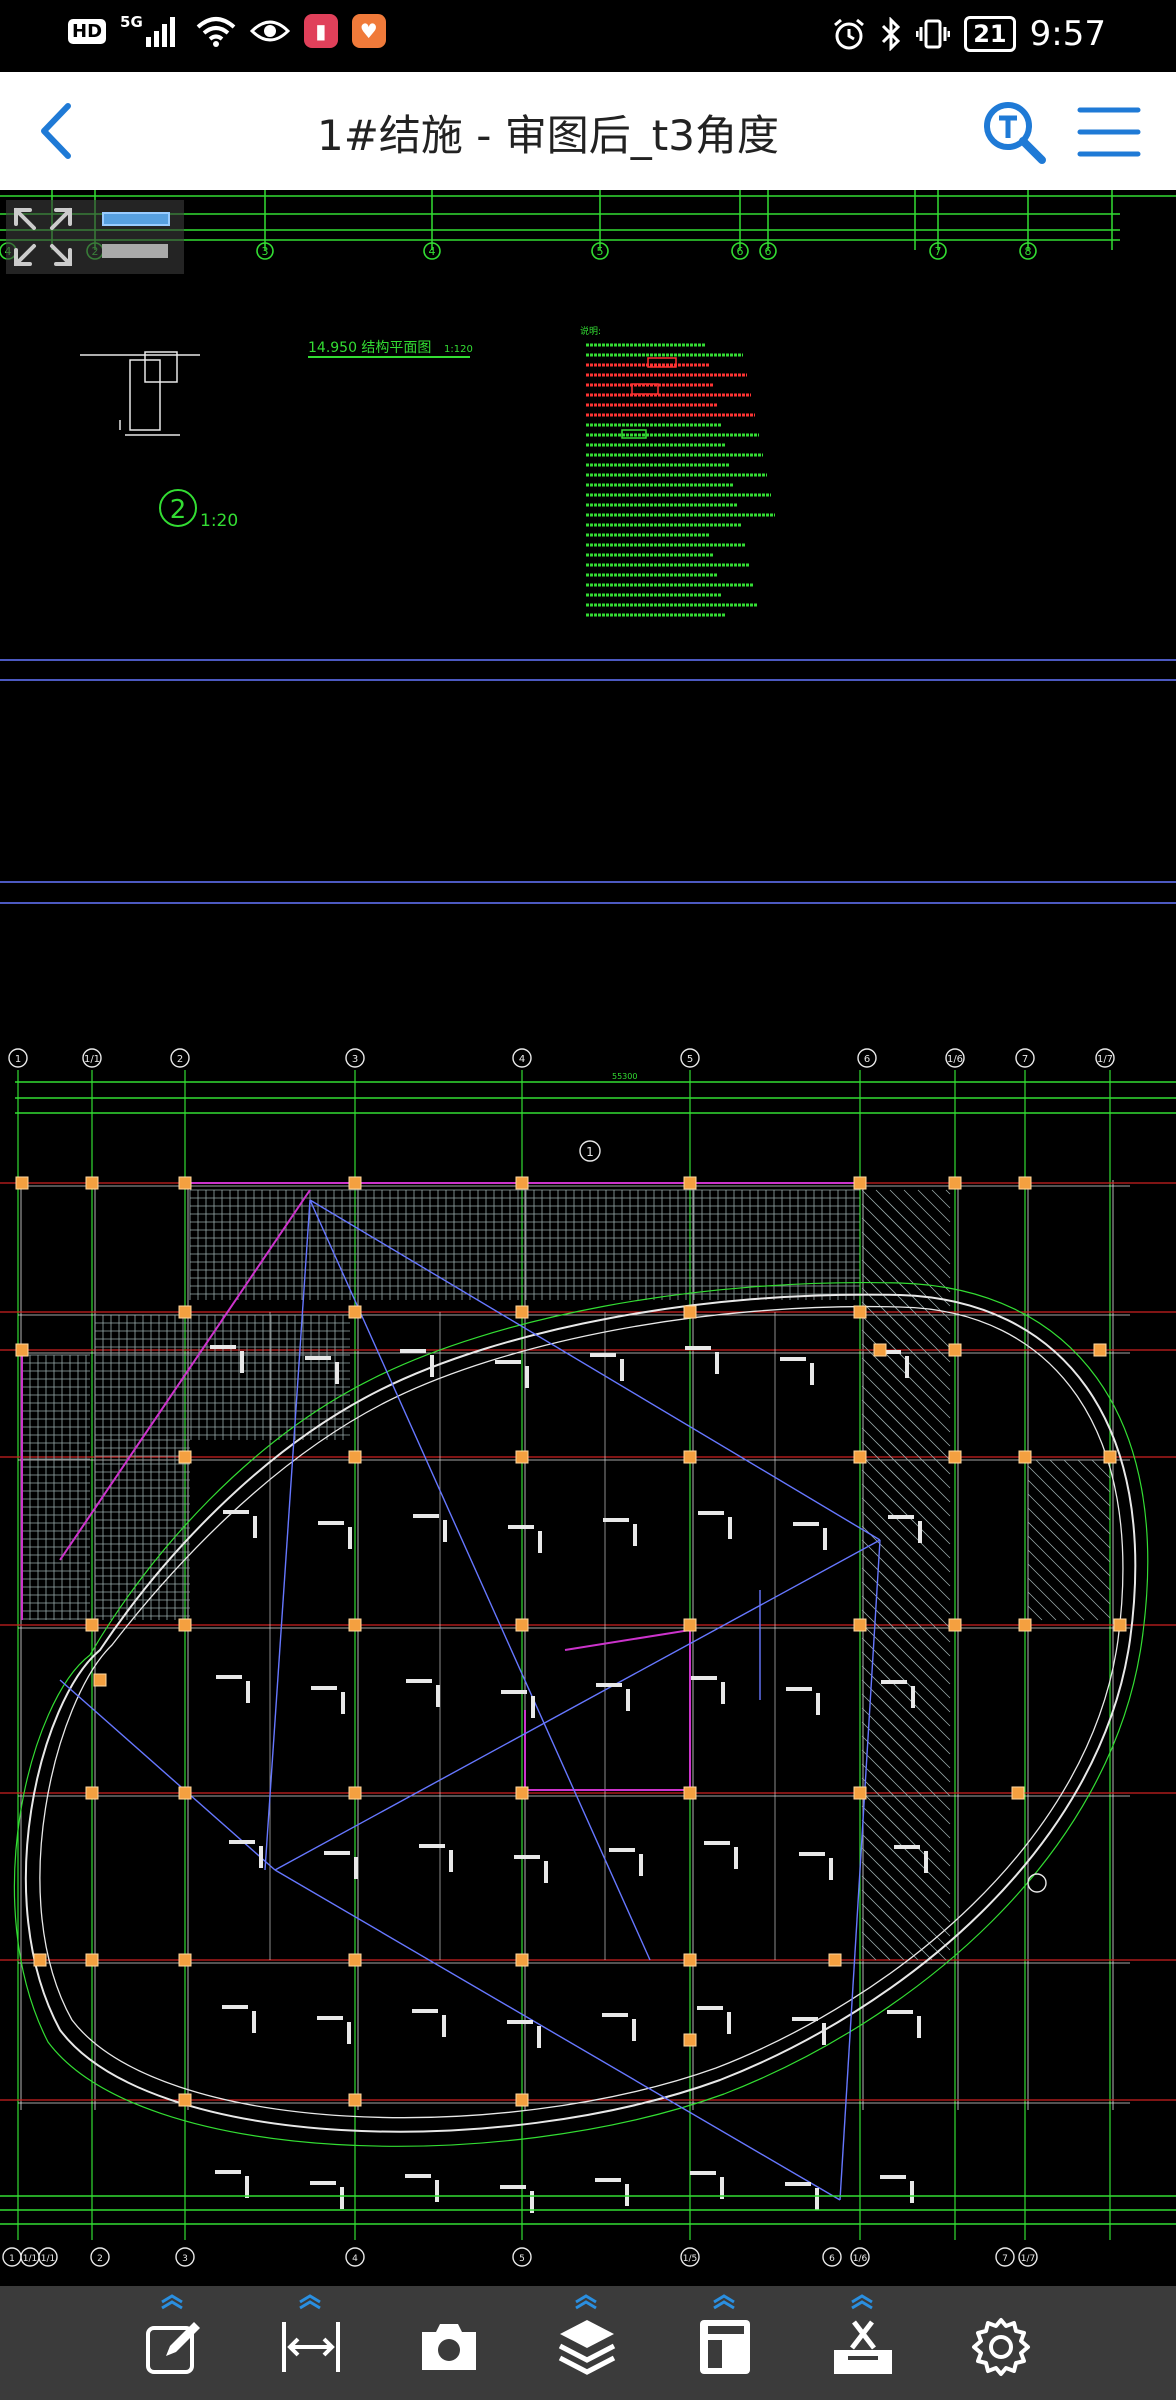 The width and height of the screenshot is (1176, 2400). Describe the element at coordinates (1109, 132) in the screenshot. I see `menu-button` at that location.